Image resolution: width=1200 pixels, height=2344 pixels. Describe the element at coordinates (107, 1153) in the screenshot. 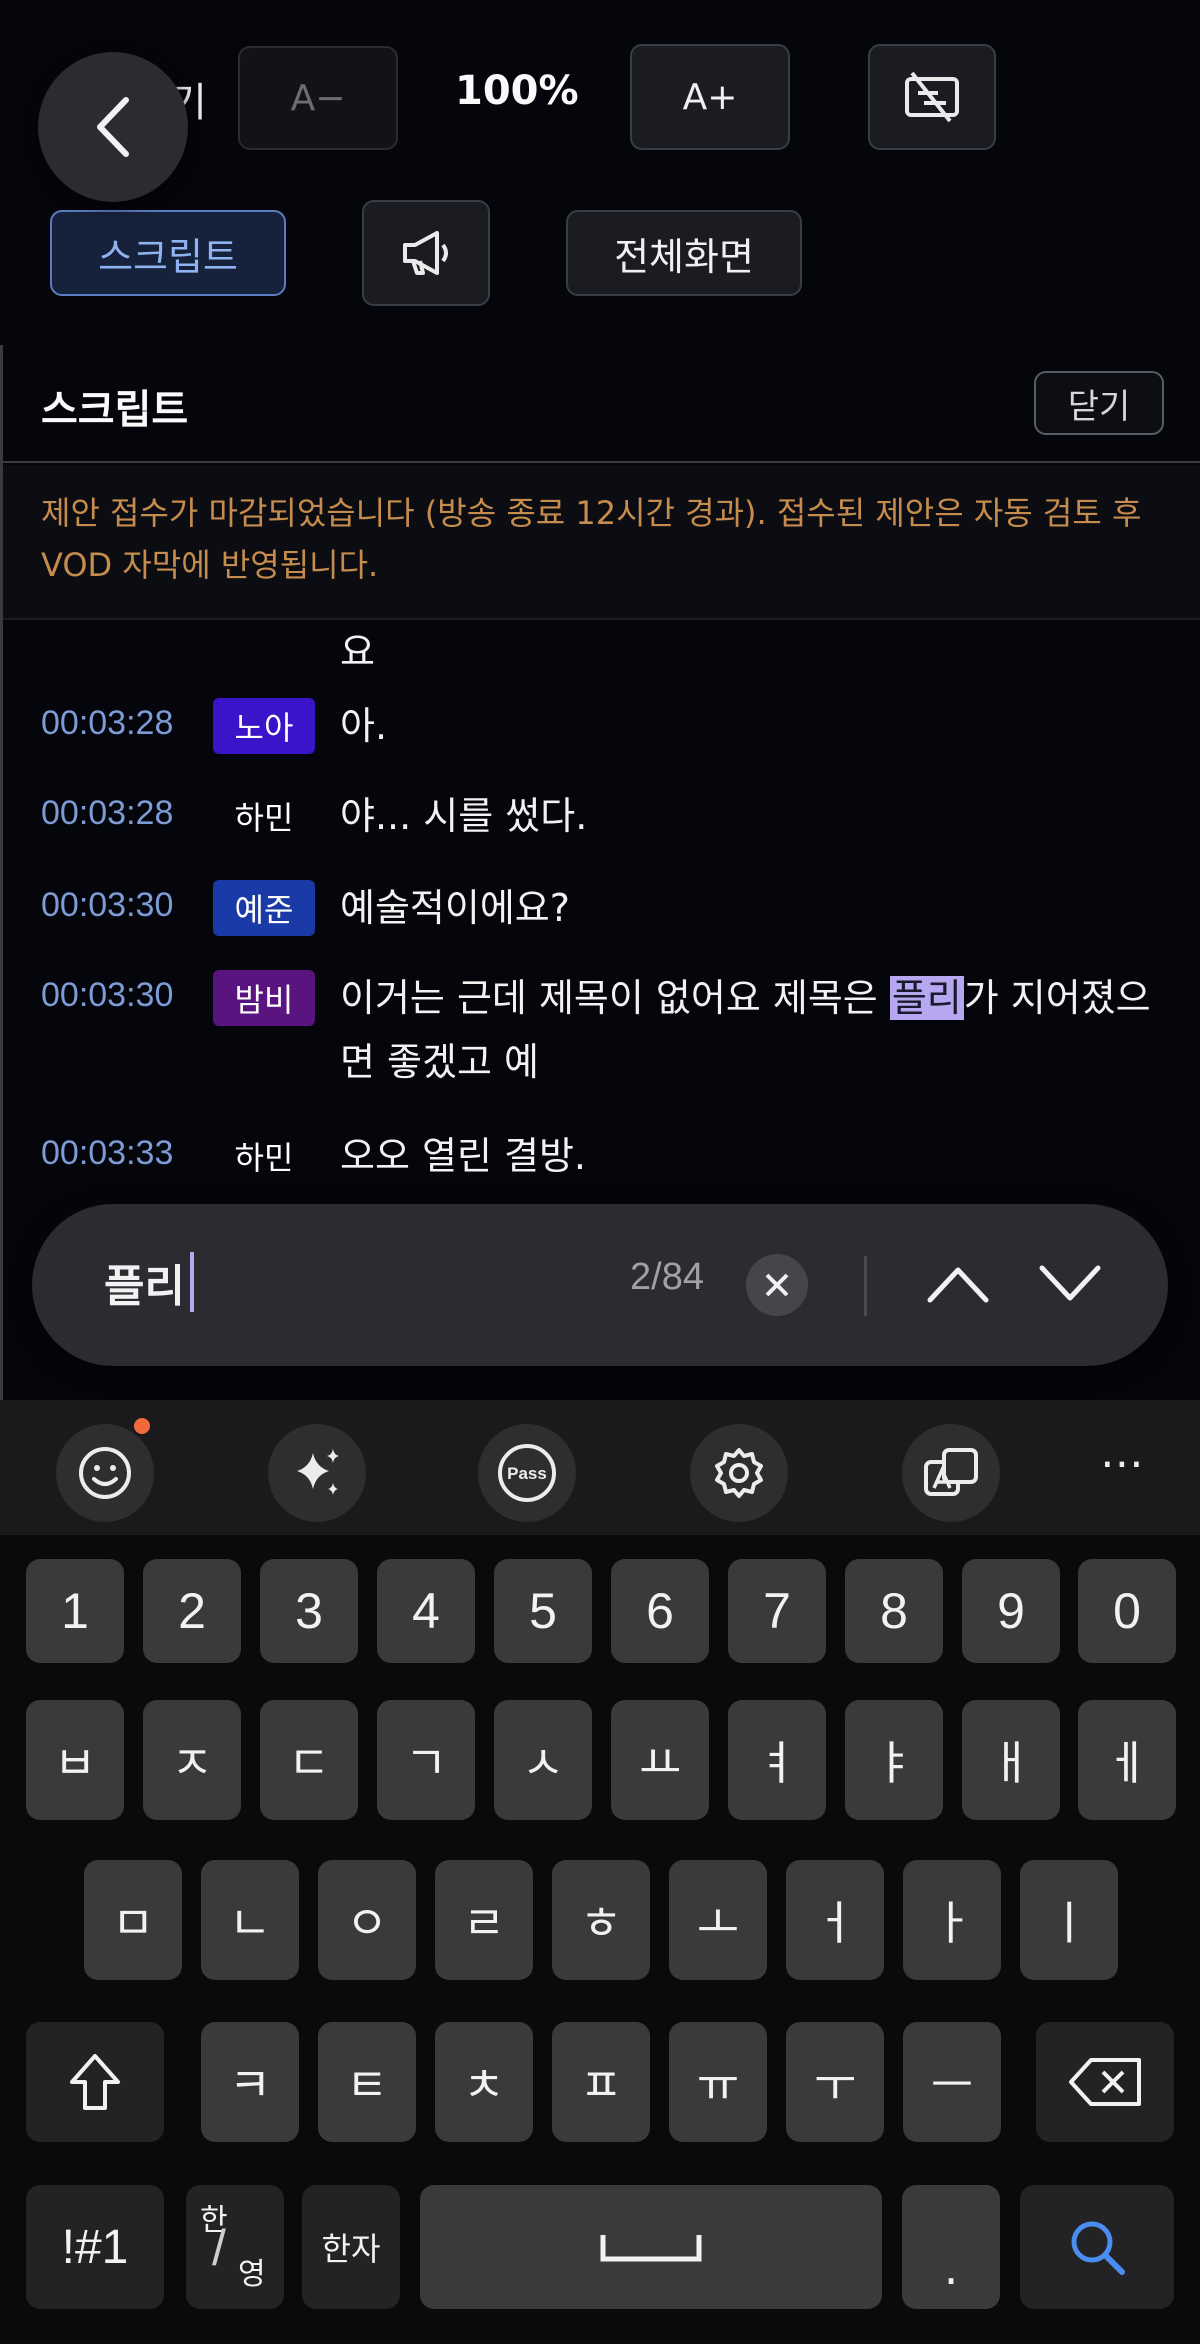

I see `timestamp: 00:03:33` at that location.